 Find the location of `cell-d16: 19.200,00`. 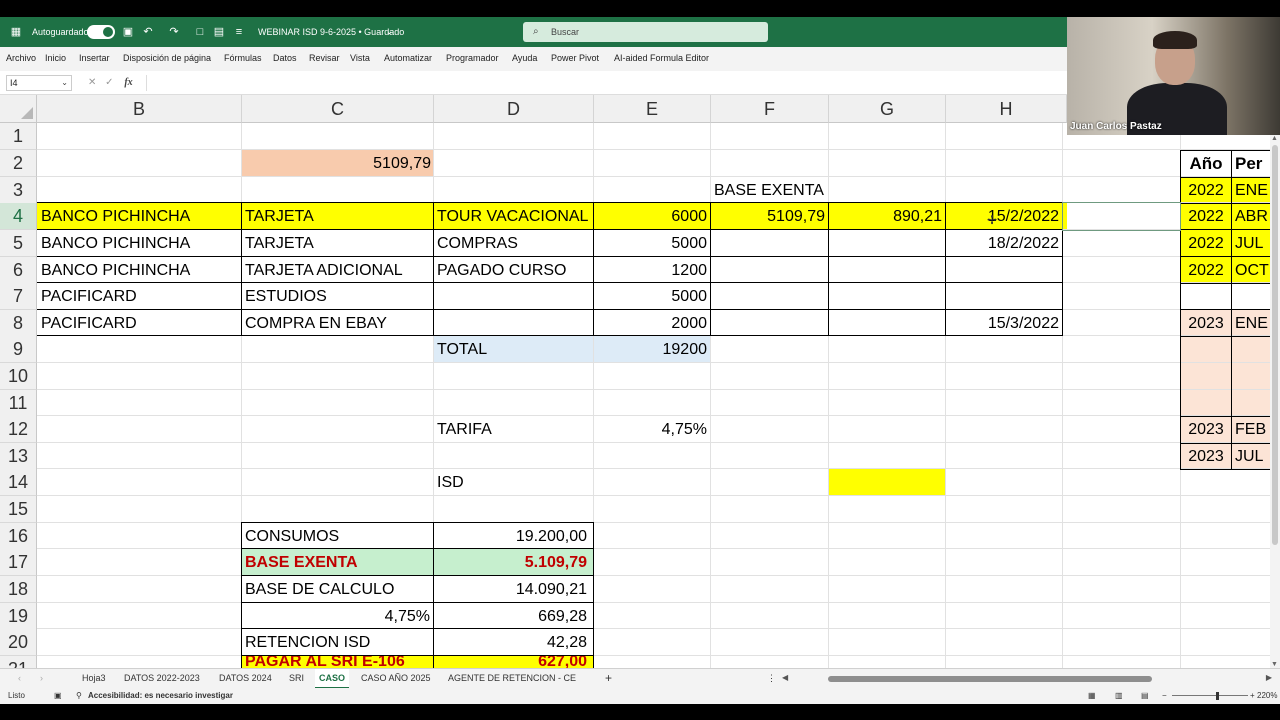

cell-d16: 19.200,00 is located at coordinates (513, 536).